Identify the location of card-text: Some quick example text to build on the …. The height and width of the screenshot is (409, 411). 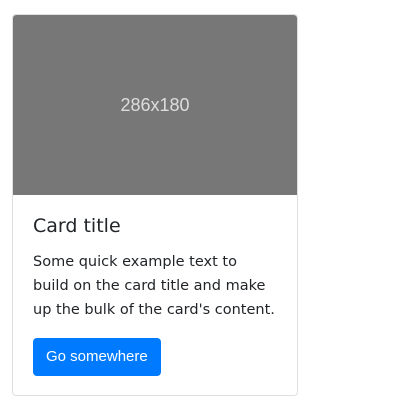
(154, 285).